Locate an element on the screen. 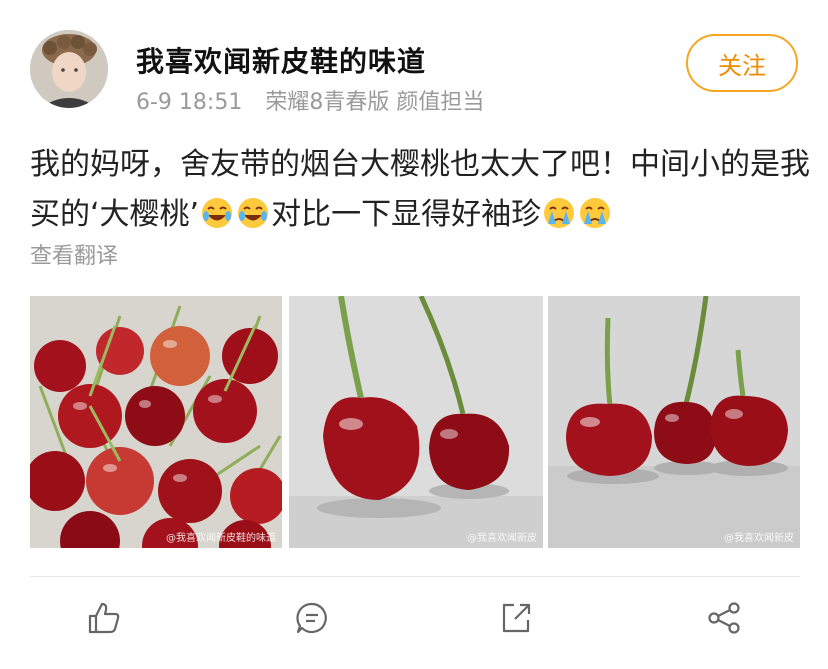 Image resolution: width=828 pixels, height=669 pixels. more-share-button is located at coordinates (724, 620).